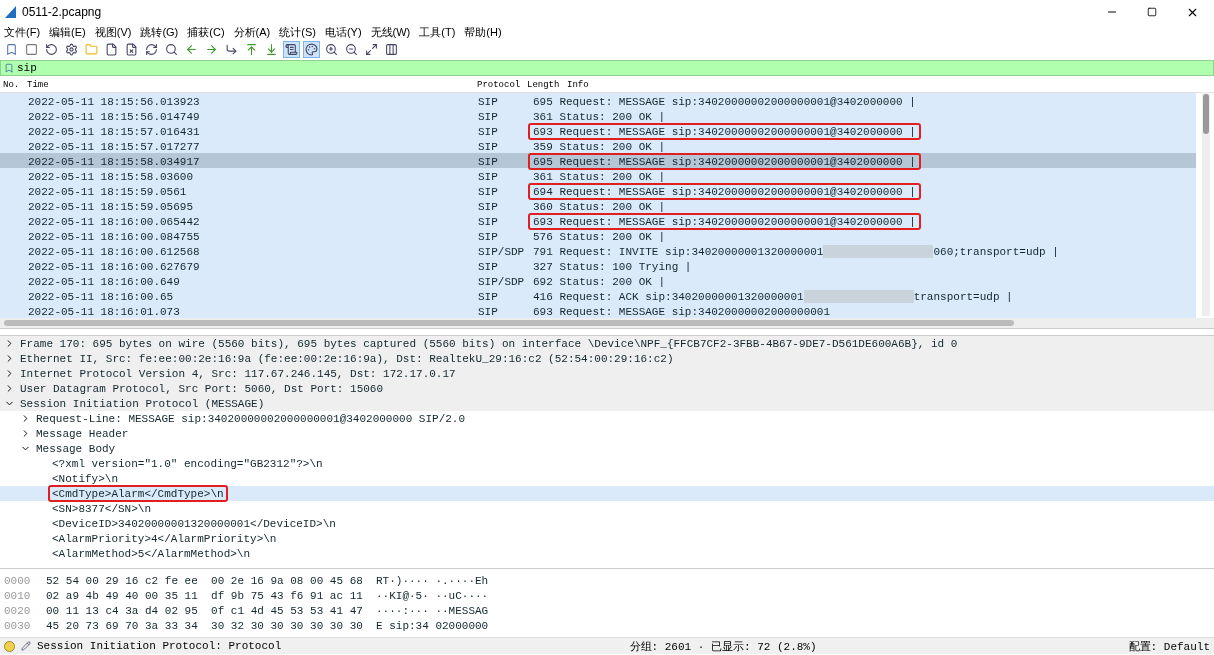  Describe the element at coordinates (598, 130) in the screenshot. I see `packet-row: 2022-05-11 18:15:57.016431 SIP 693 Request: MESSAGE sip:34020000002000000001@3402000000 |` at that location.